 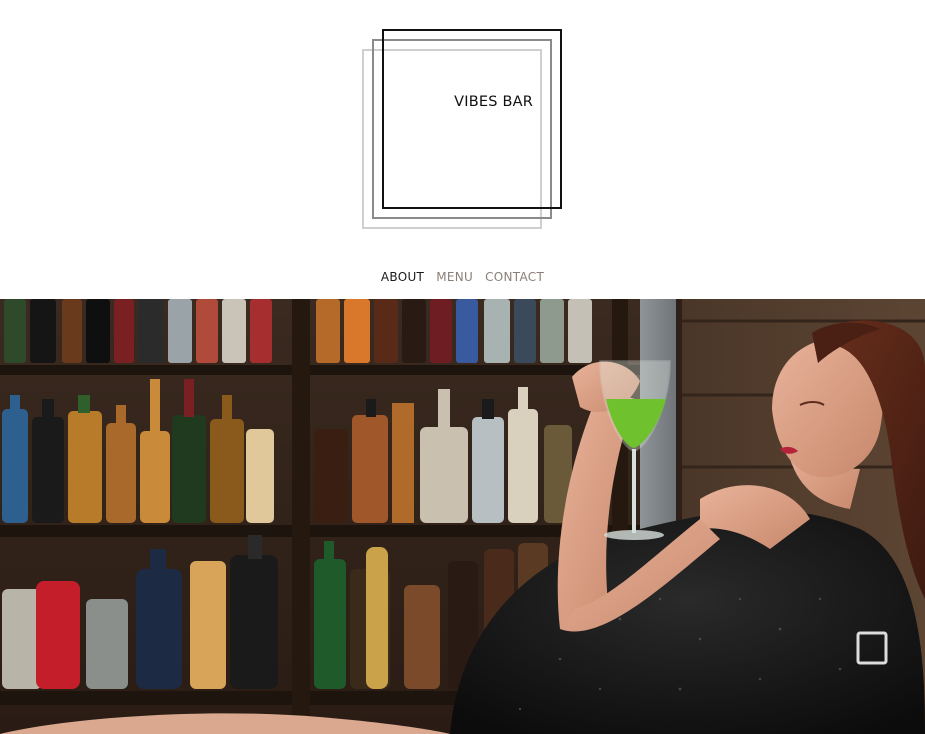 I want to click on site-logo: VIBES BAR, so click(x=463, y=130).